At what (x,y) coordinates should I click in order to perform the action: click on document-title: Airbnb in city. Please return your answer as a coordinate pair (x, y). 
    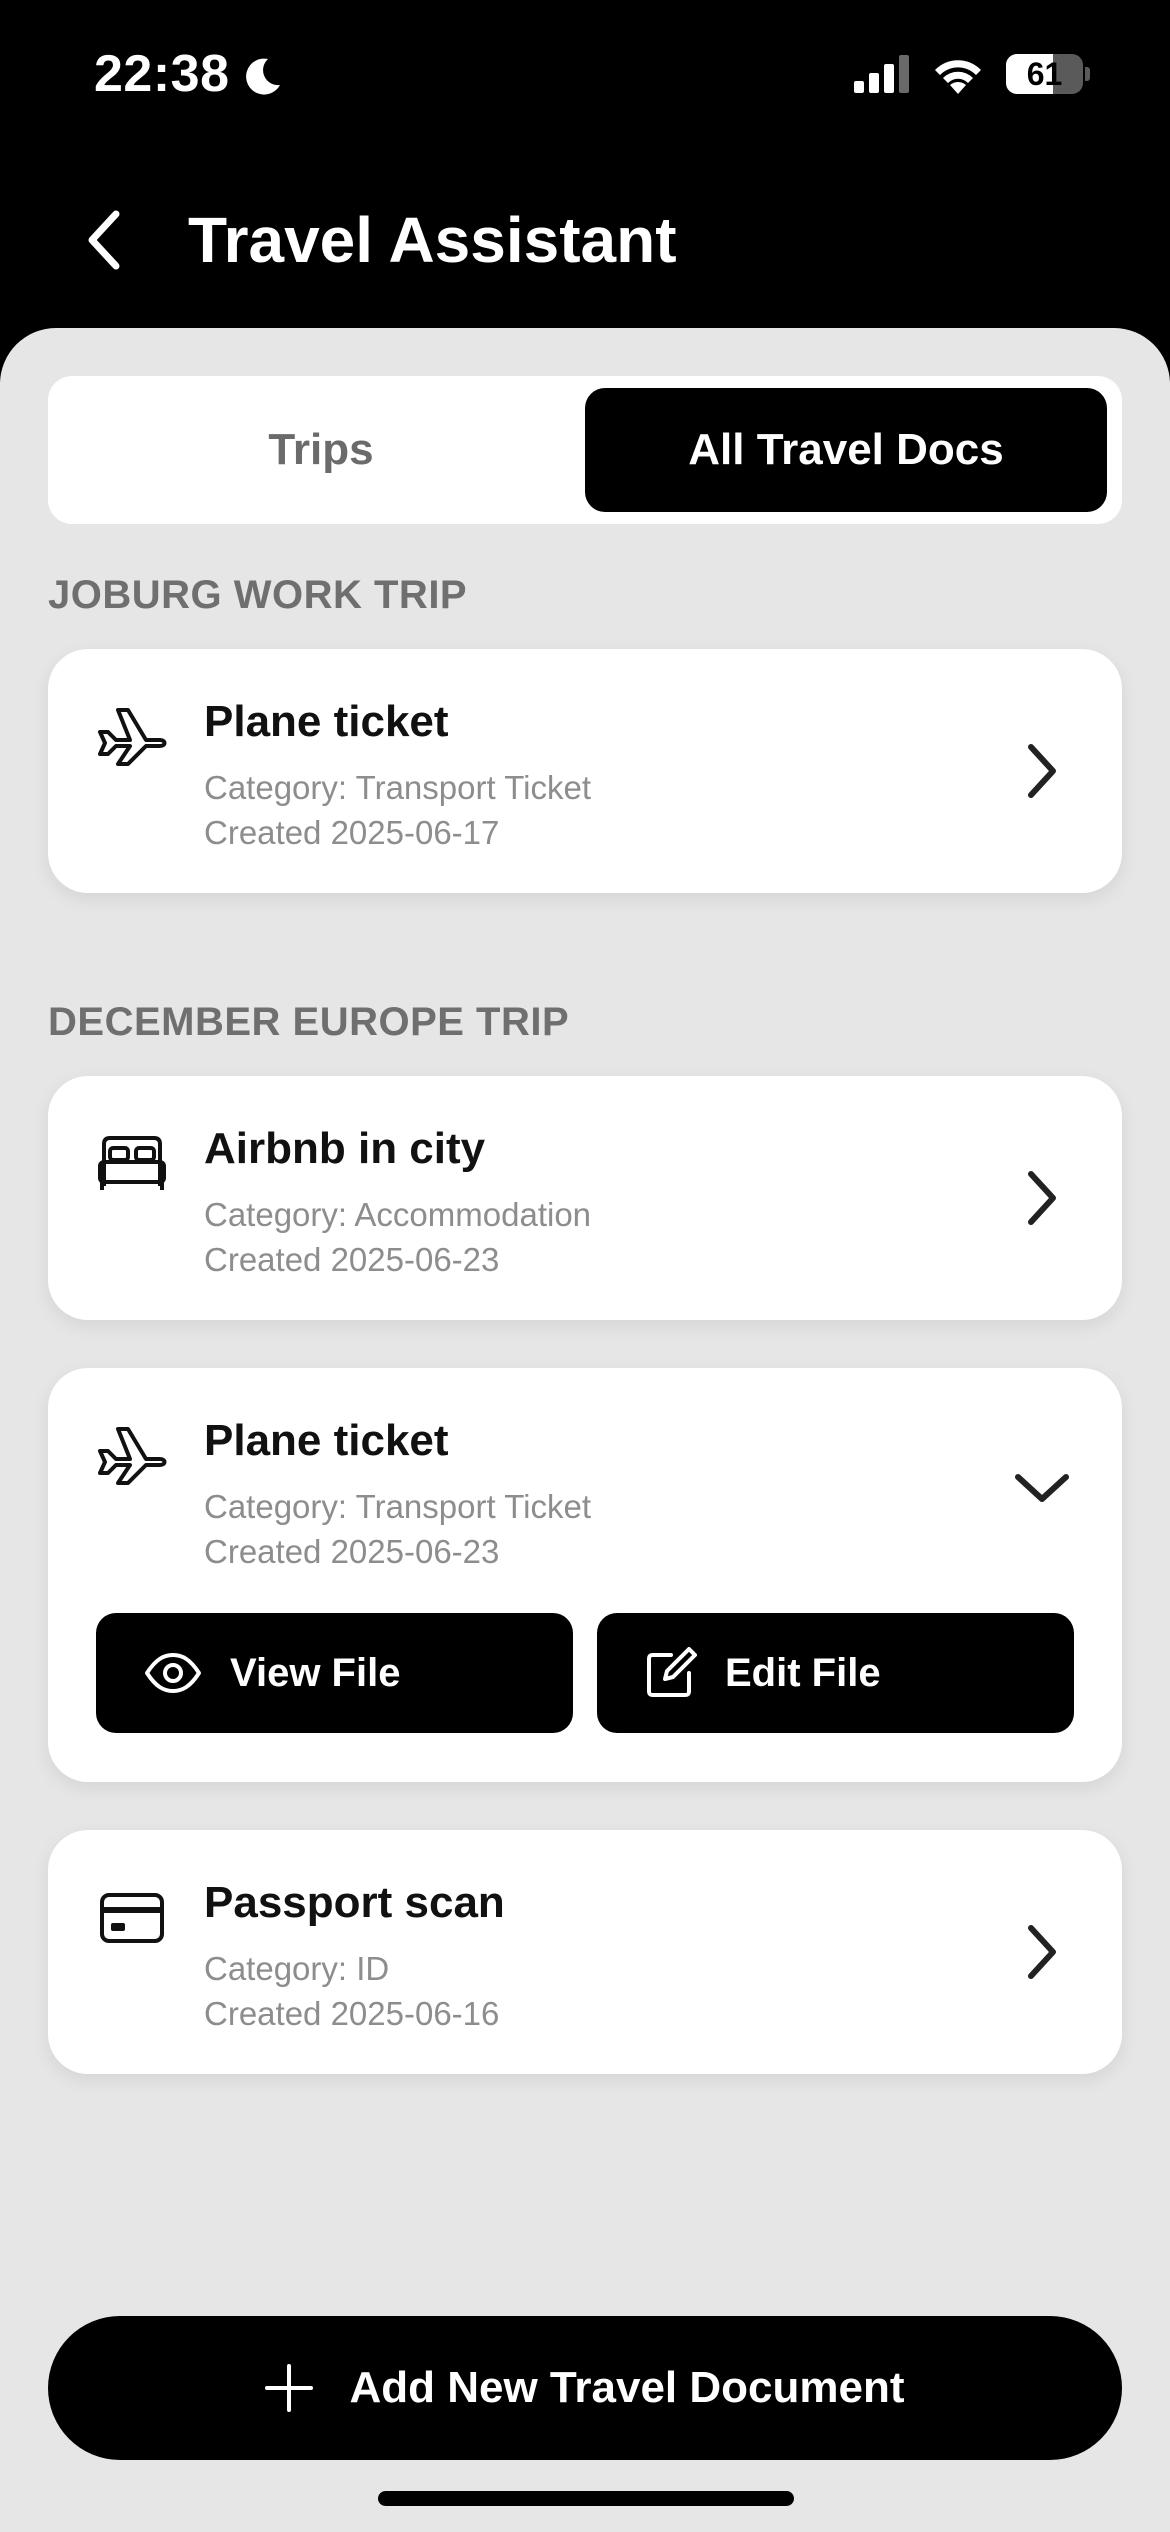
    Looking at the image, I should click on (345, 1148).